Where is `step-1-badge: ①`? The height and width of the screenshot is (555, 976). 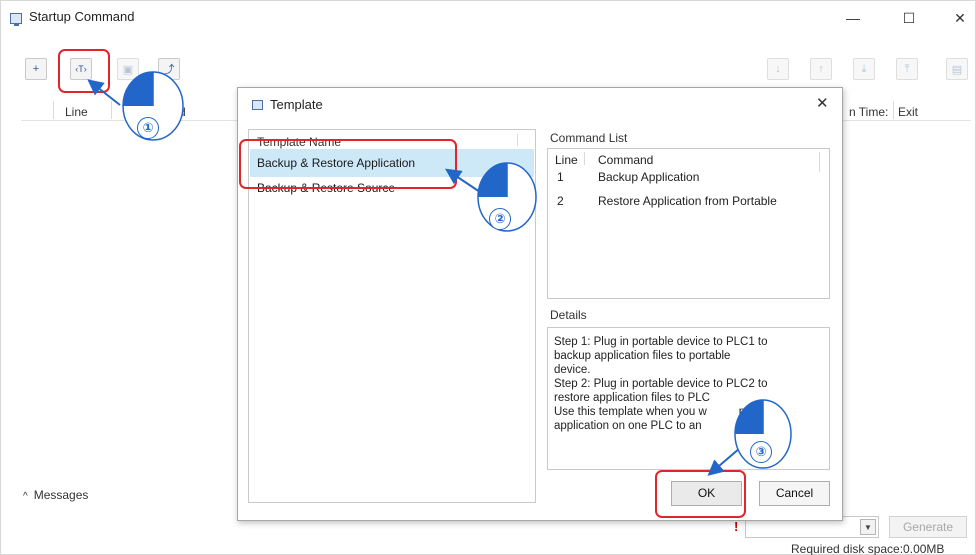
step-1-badge: ① is located at coordinates (148, 128).